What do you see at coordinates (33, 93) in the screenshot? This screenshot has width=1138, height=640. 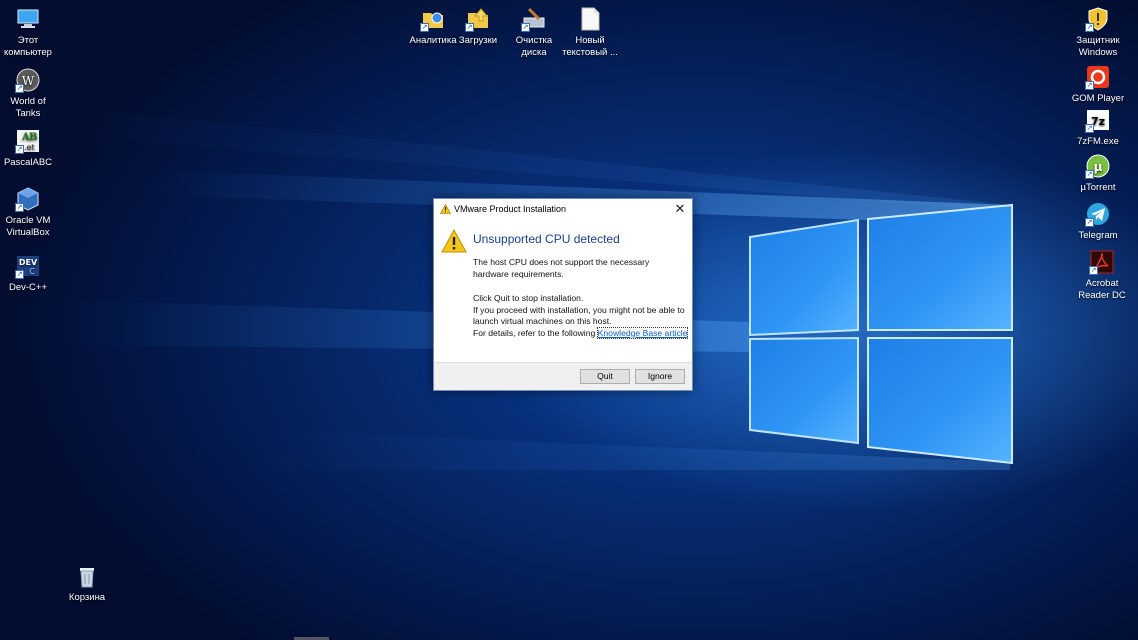 I see `desktop-icon-world-of-tanks: W ↗ World of Tanks` at bounding box center [33, 93].